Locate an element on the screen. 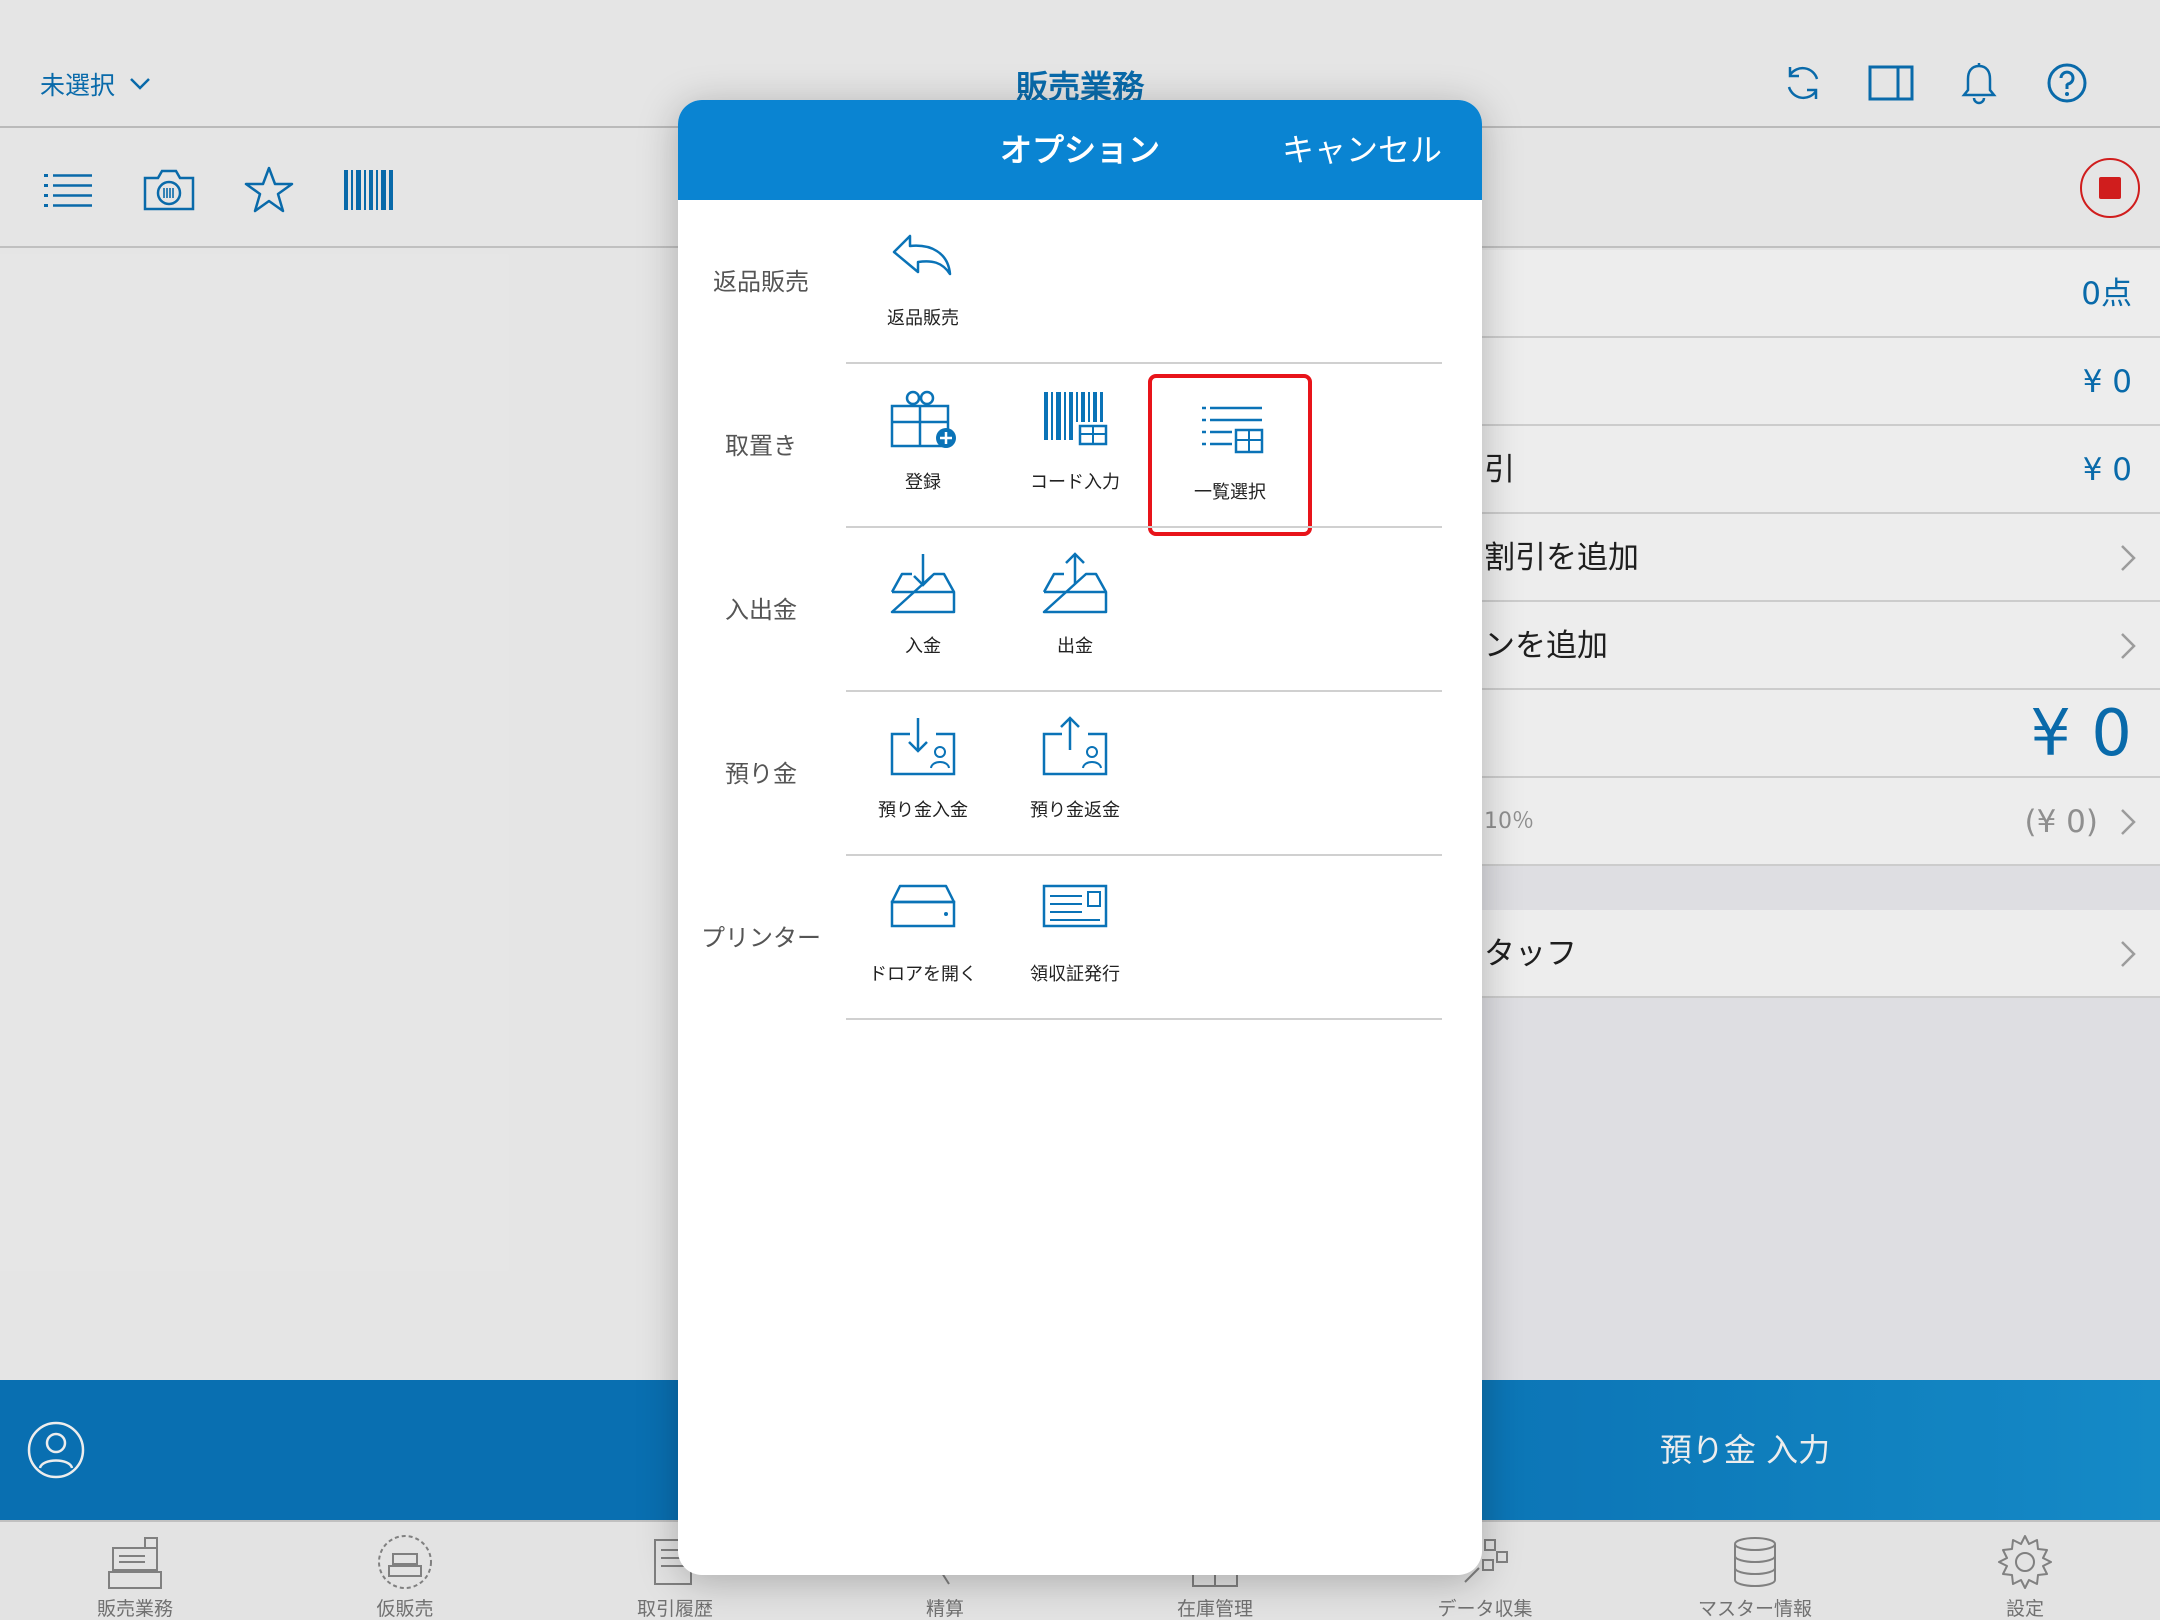 The height and width of the screenshot is (1620, 2160). option-return-sale: 返品販売 is located at coordinates (923, 278).